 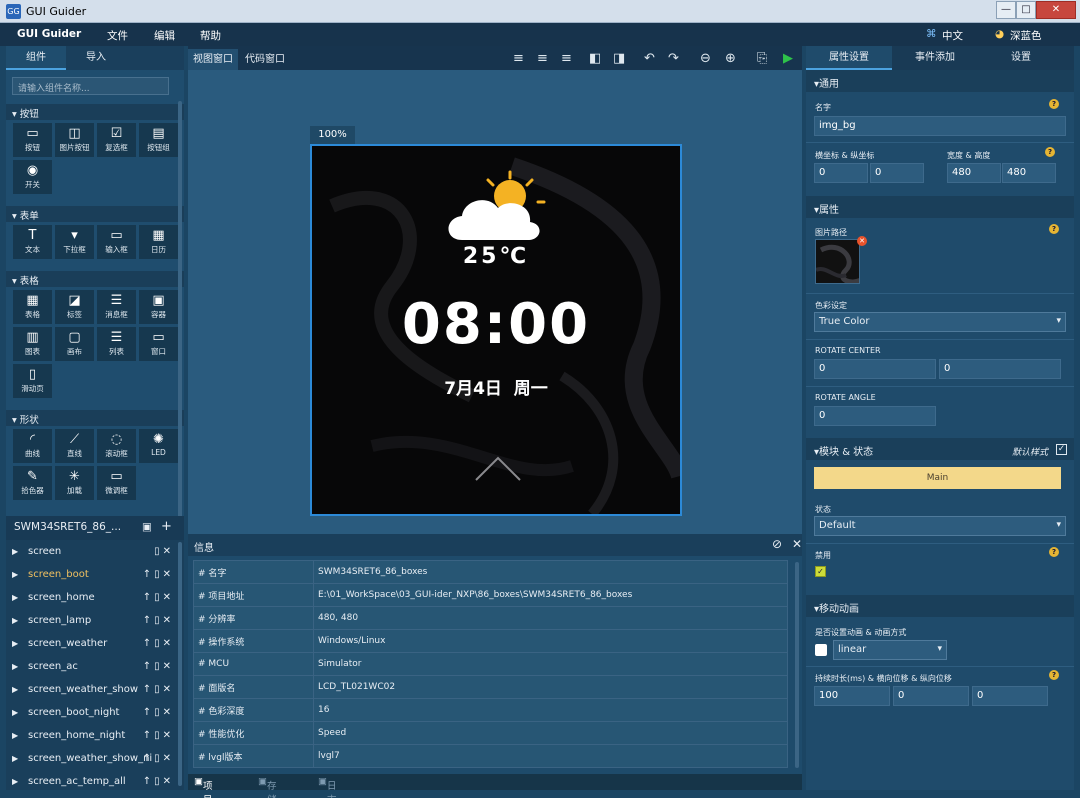 What do you see at coordinates (158, 242) in the screenshot?
I see `widget-calendar: ▦ 日历` at bounding box center [158, 242].